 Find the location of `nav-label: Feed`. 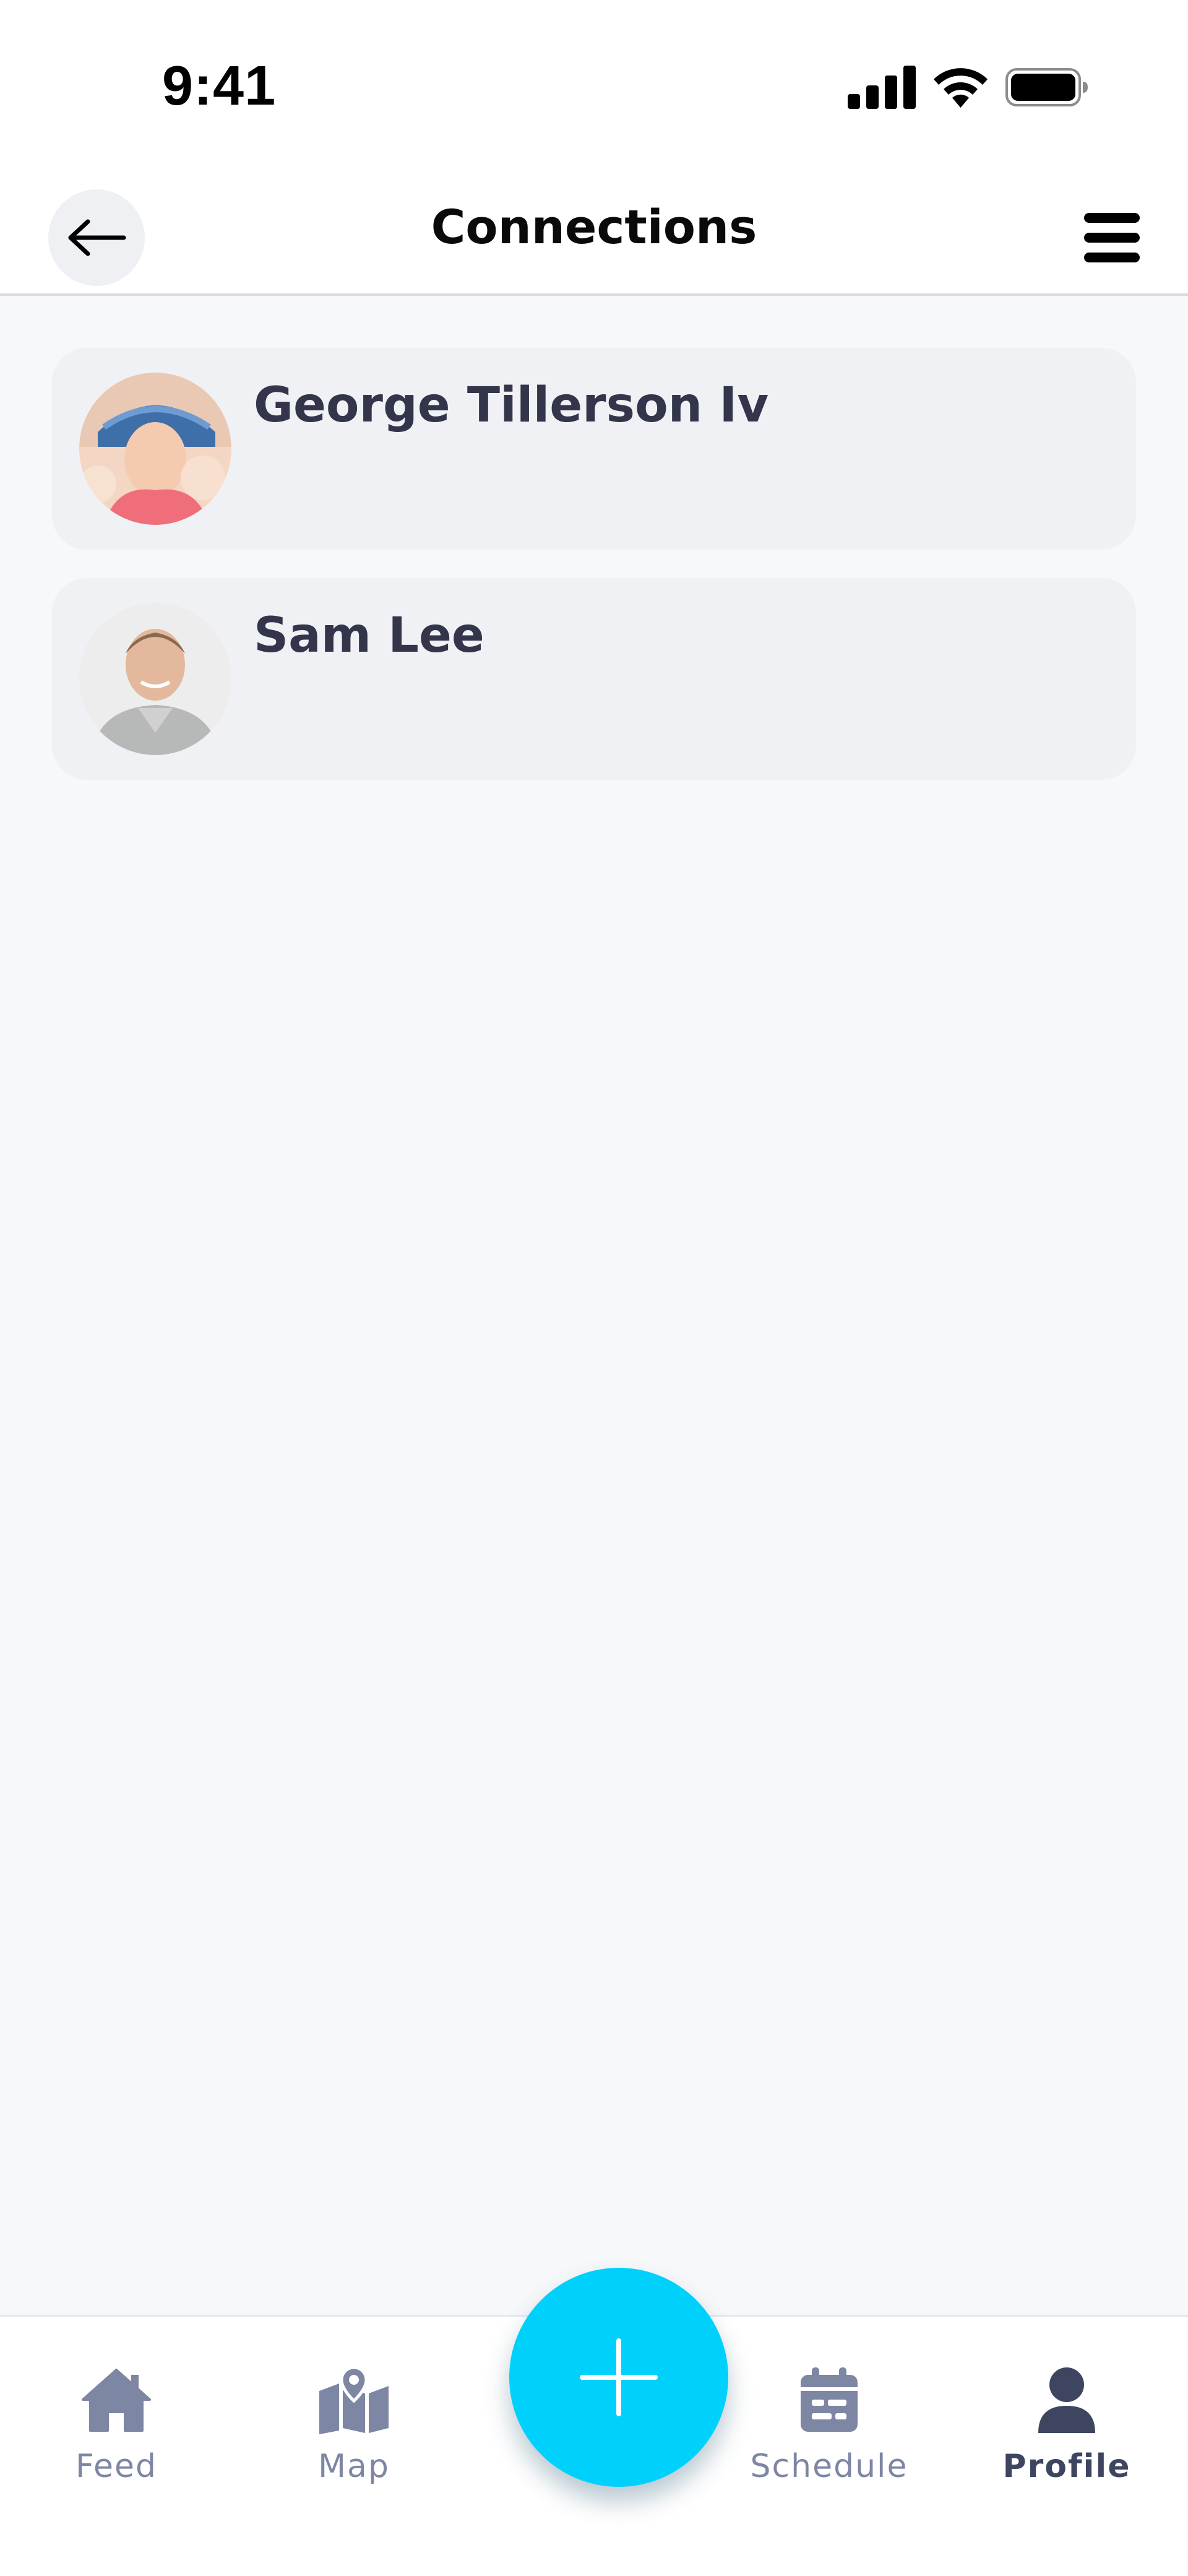

nav-label: Feed is located at coordinates (117, 2466).